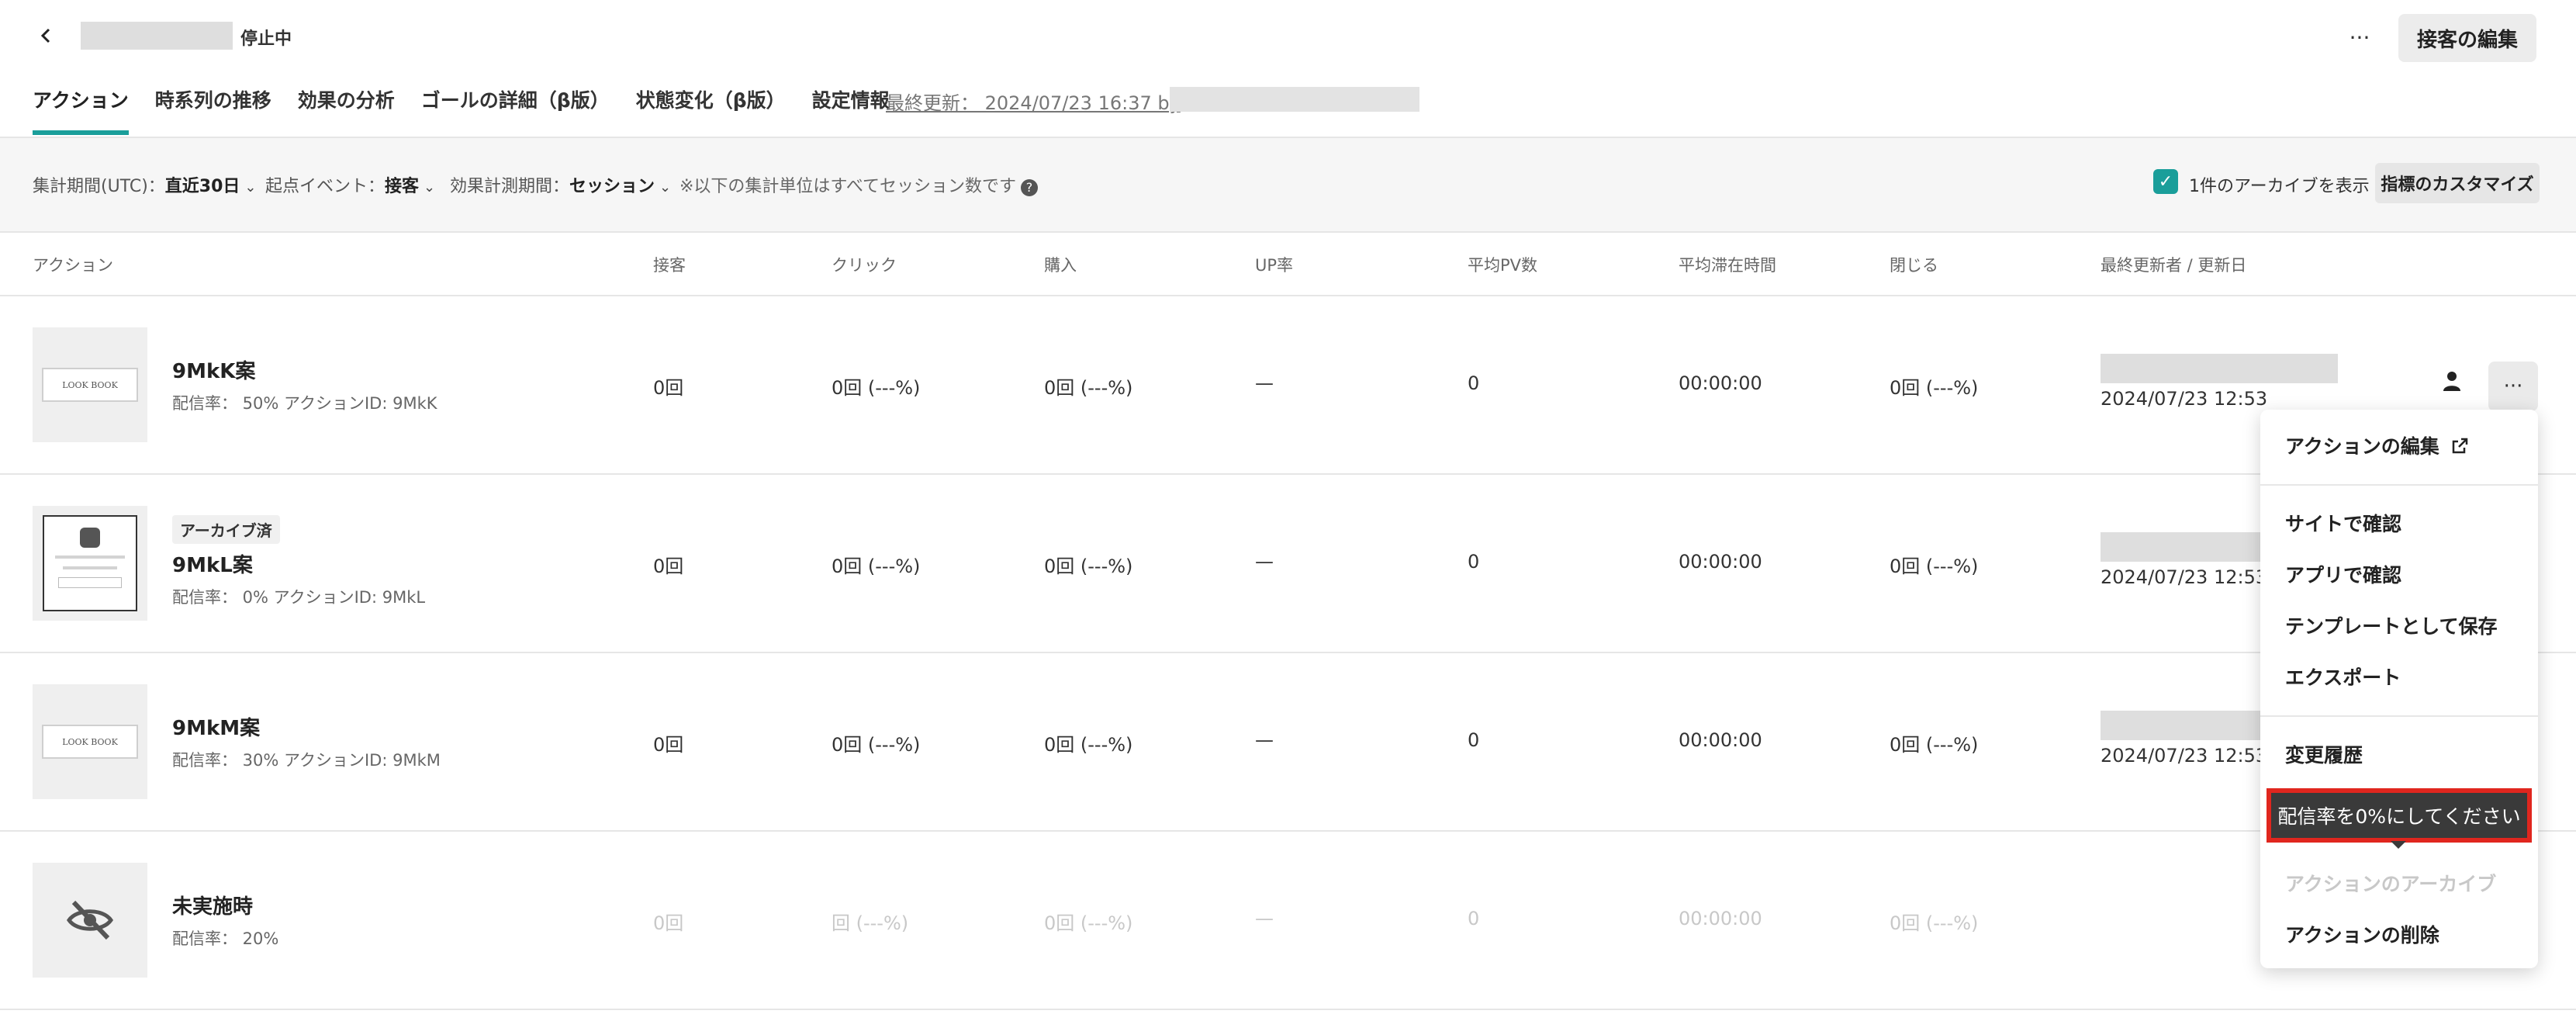 The height and width of the screenshot is (1021, 2576). Describe the element at coordinates (711, 110) in the screenshot. I see `tab-state-change: 状態変化（β版）` at that location.